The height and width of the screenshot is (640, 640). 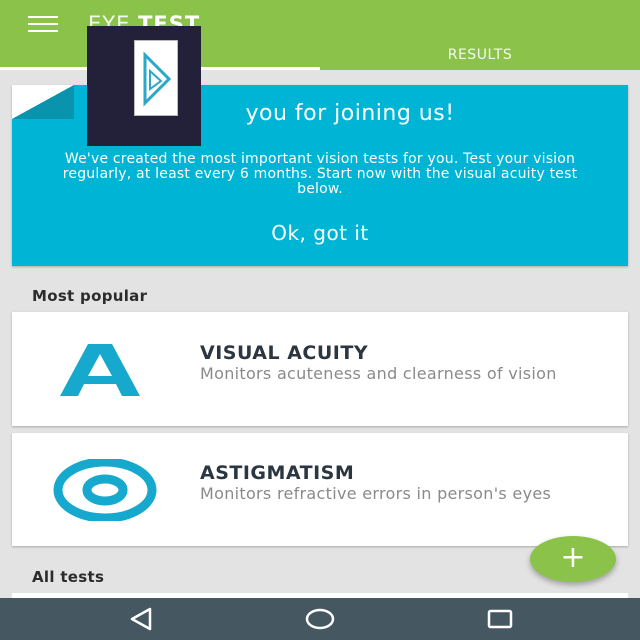 I want to click on system-nav-bar, so click(x=320, y=619).